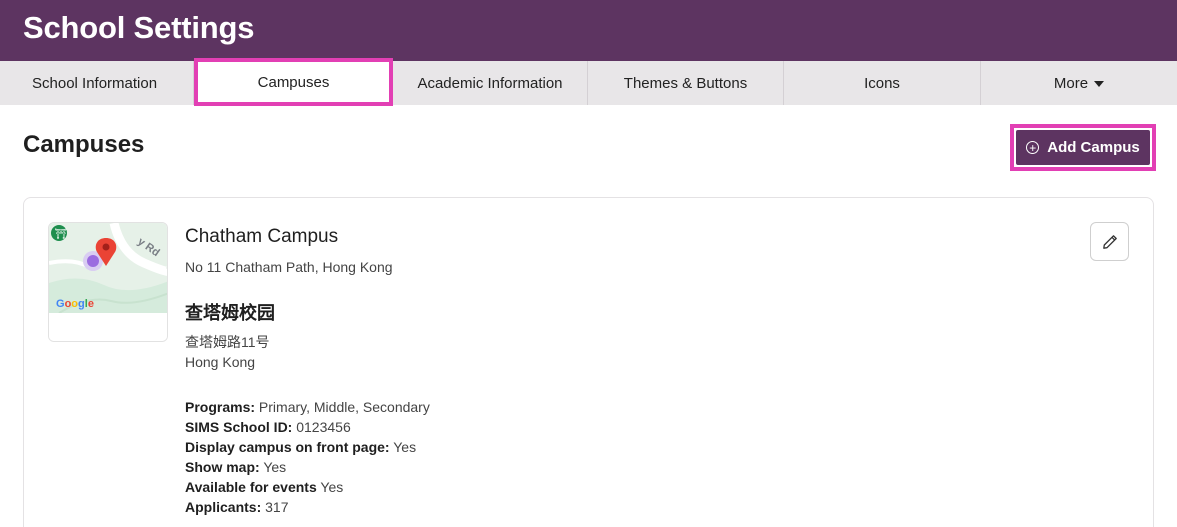 Image resolution: width=1177 pixels, height=527 pixels. I want to click on pencil-icon, so click(1109, 241).